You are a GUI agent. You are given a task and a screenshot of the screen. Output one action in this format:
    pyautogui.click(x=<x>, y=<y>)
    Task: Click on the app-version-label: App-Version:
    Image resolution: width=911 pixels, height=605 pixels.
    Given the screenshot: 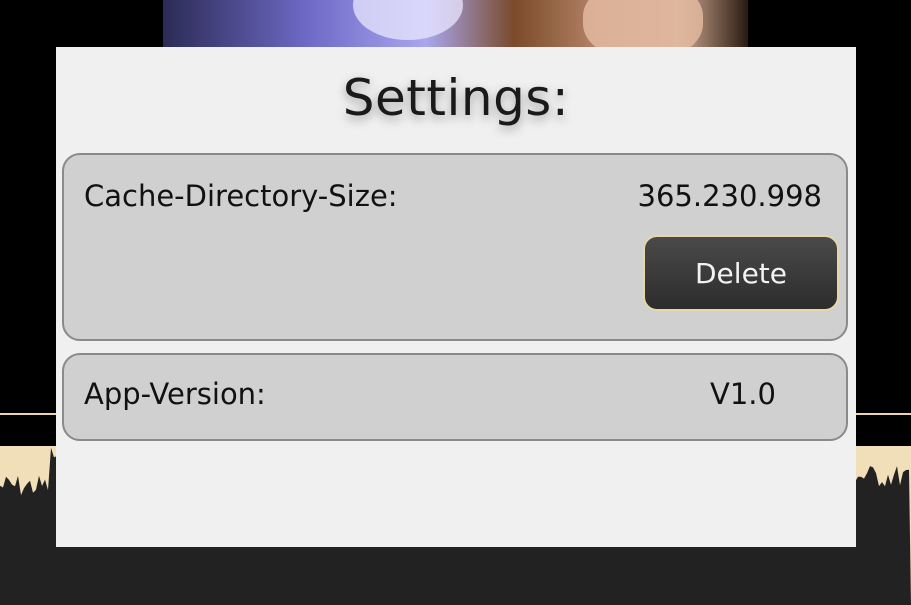 What is the action you would take?
    pyautogui.click(x=175, y=394)
    